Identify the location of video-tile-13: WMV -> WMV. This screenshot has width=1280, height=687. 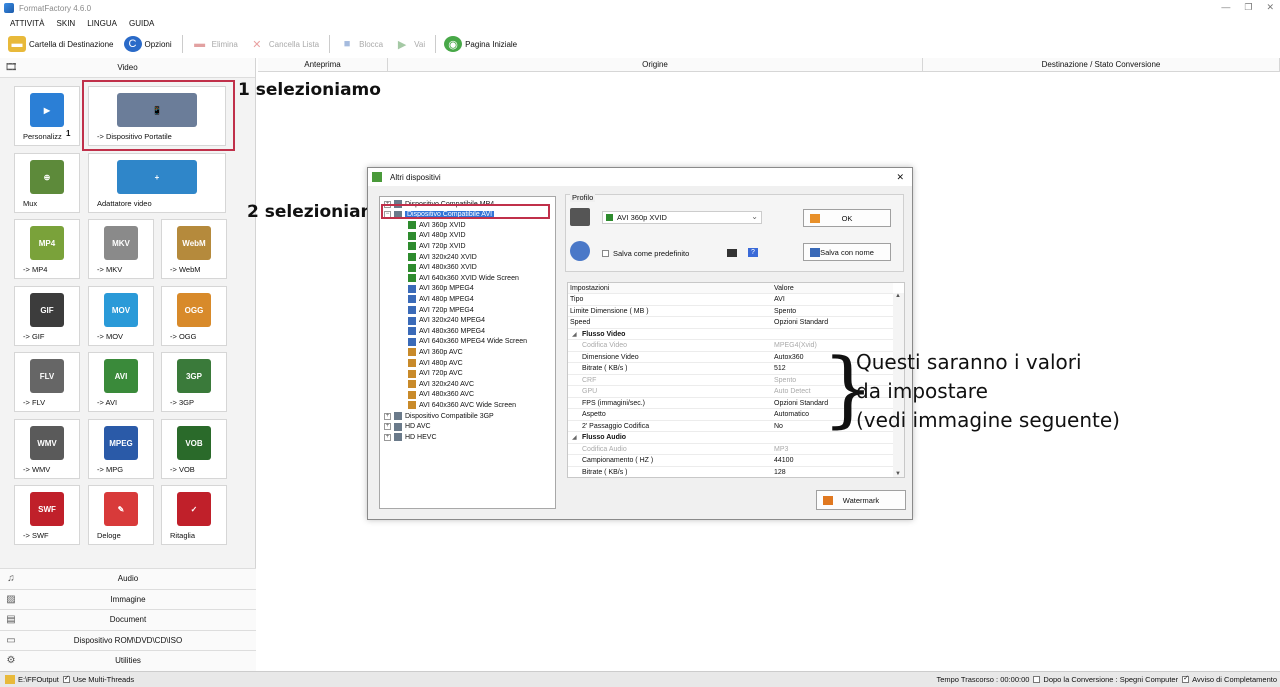
(47, 449).